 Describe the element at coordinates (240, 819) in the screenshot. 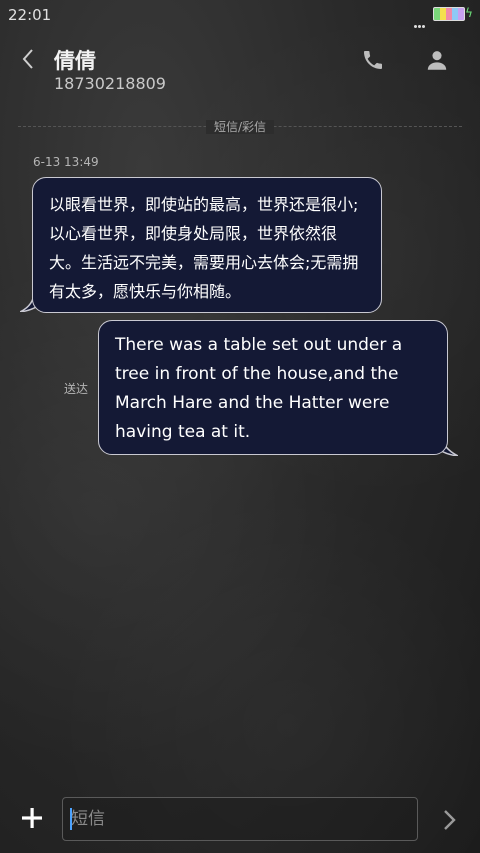

I see `message-input` at that location.